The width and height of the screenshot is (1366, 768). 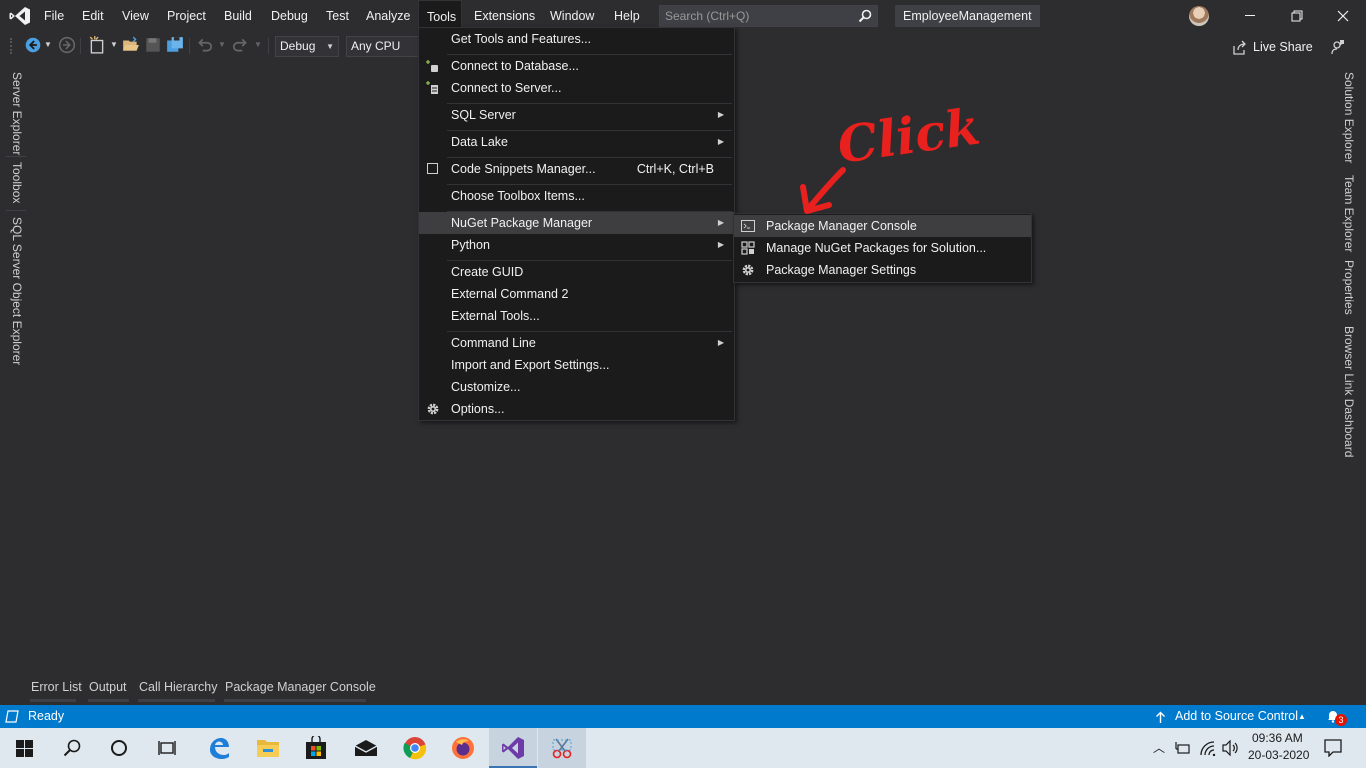 What do you see at coordinates (316, 748) in the screenshot?
I see `microsoft-store-icon` at bounding box center [316, 748].